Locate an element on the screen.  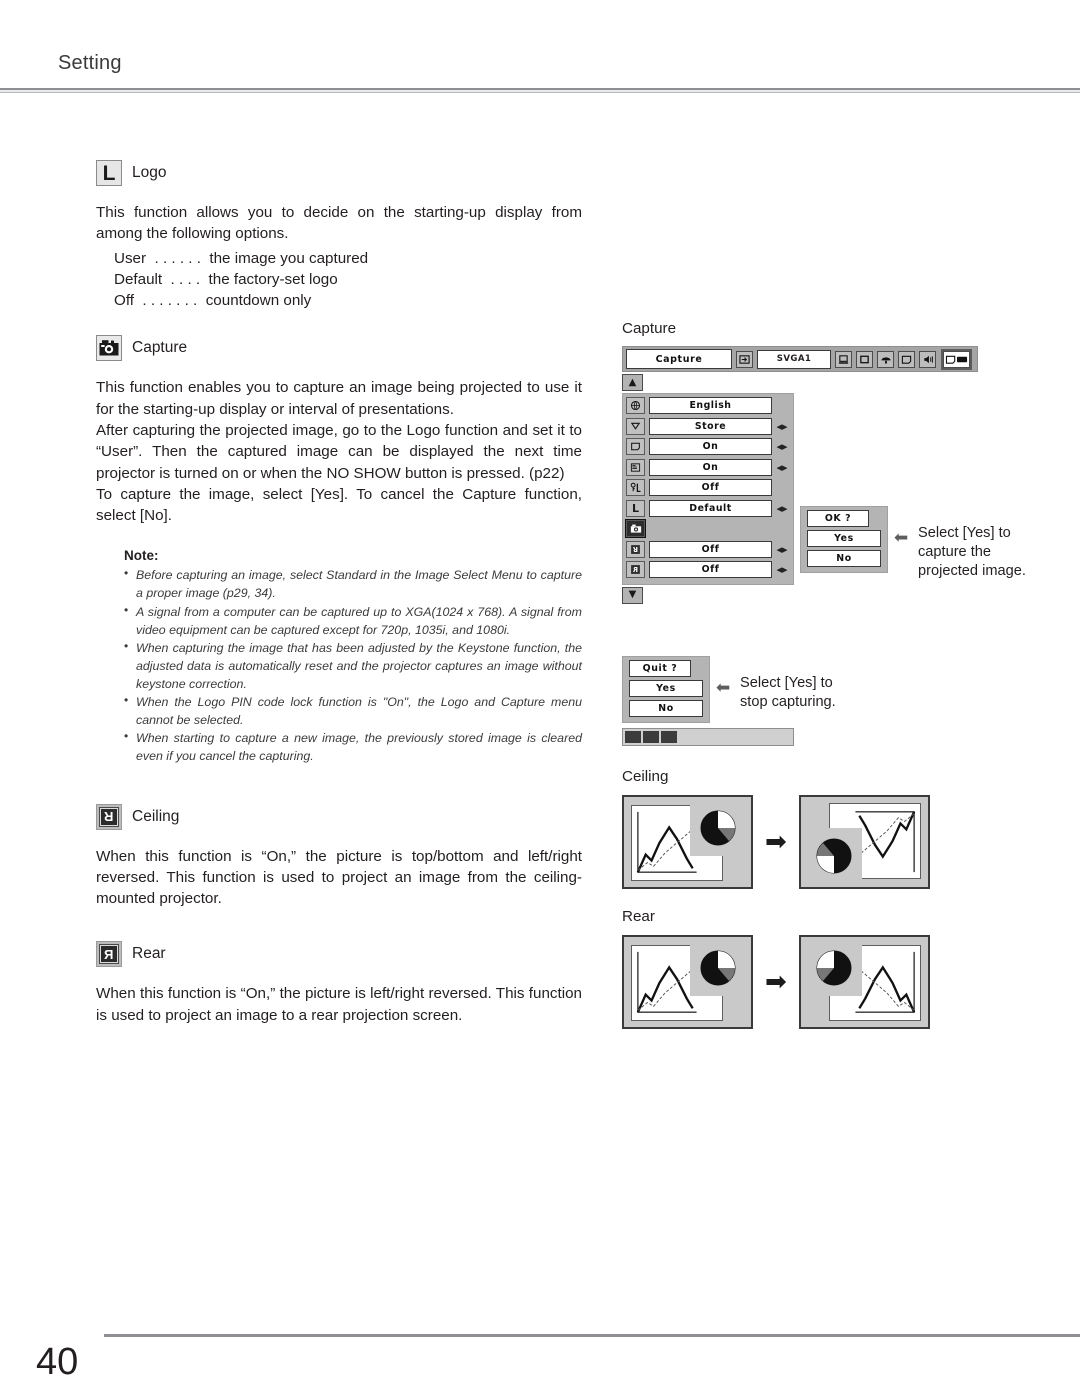
osd-value-language: English is located at coordinates (710, 405).